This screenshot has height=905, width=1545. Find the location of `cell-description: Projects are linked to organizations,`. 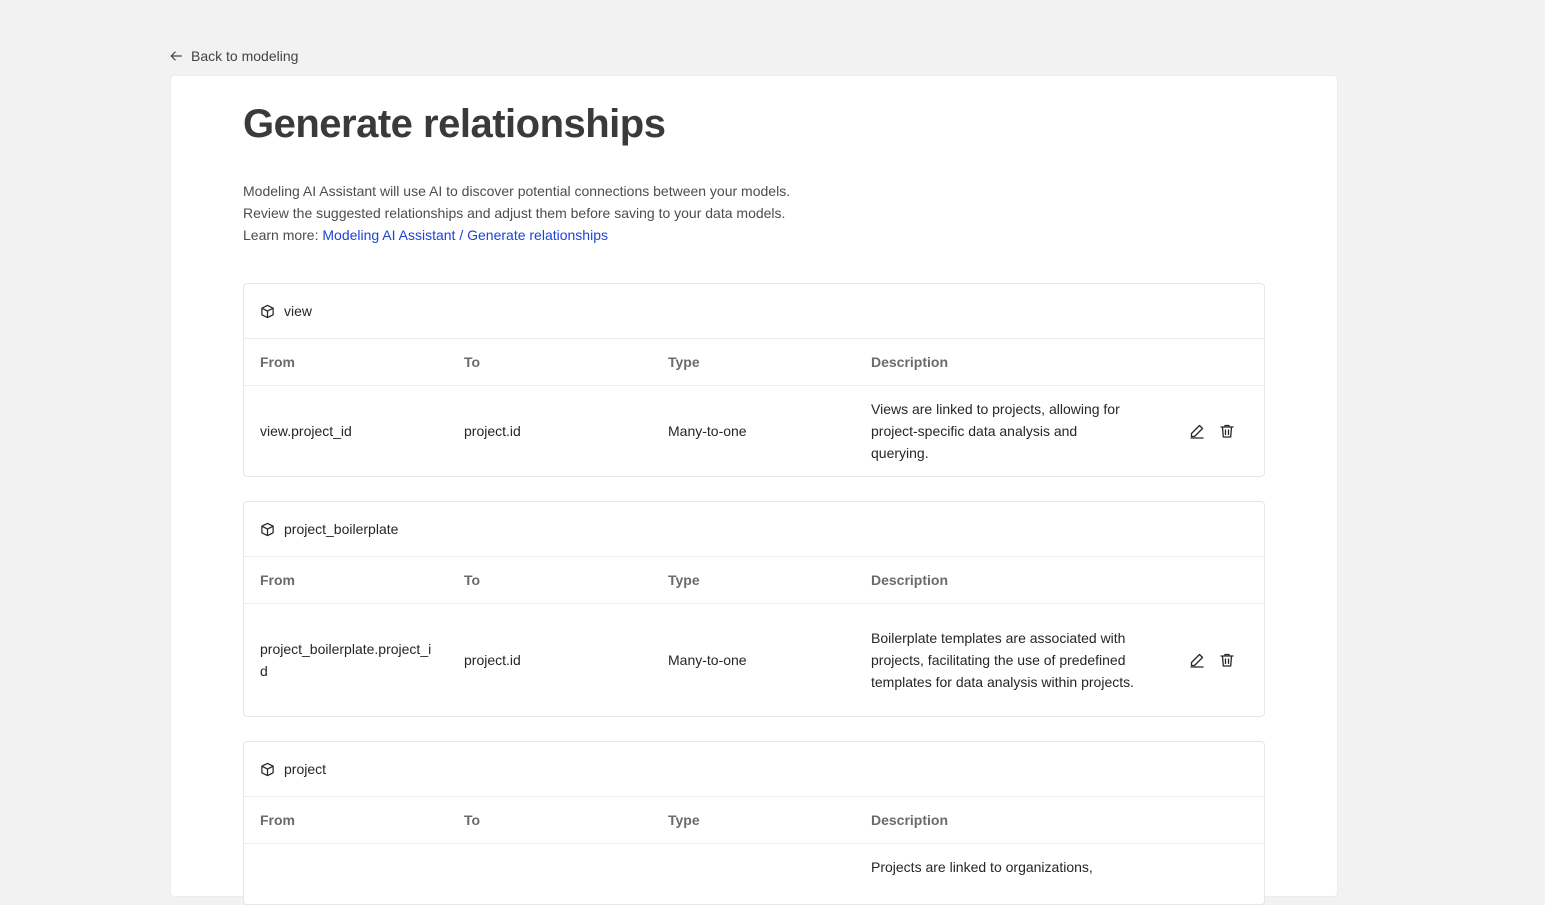

cell-description: Projects are linked to organizations, is located at coordinates (982, 867).